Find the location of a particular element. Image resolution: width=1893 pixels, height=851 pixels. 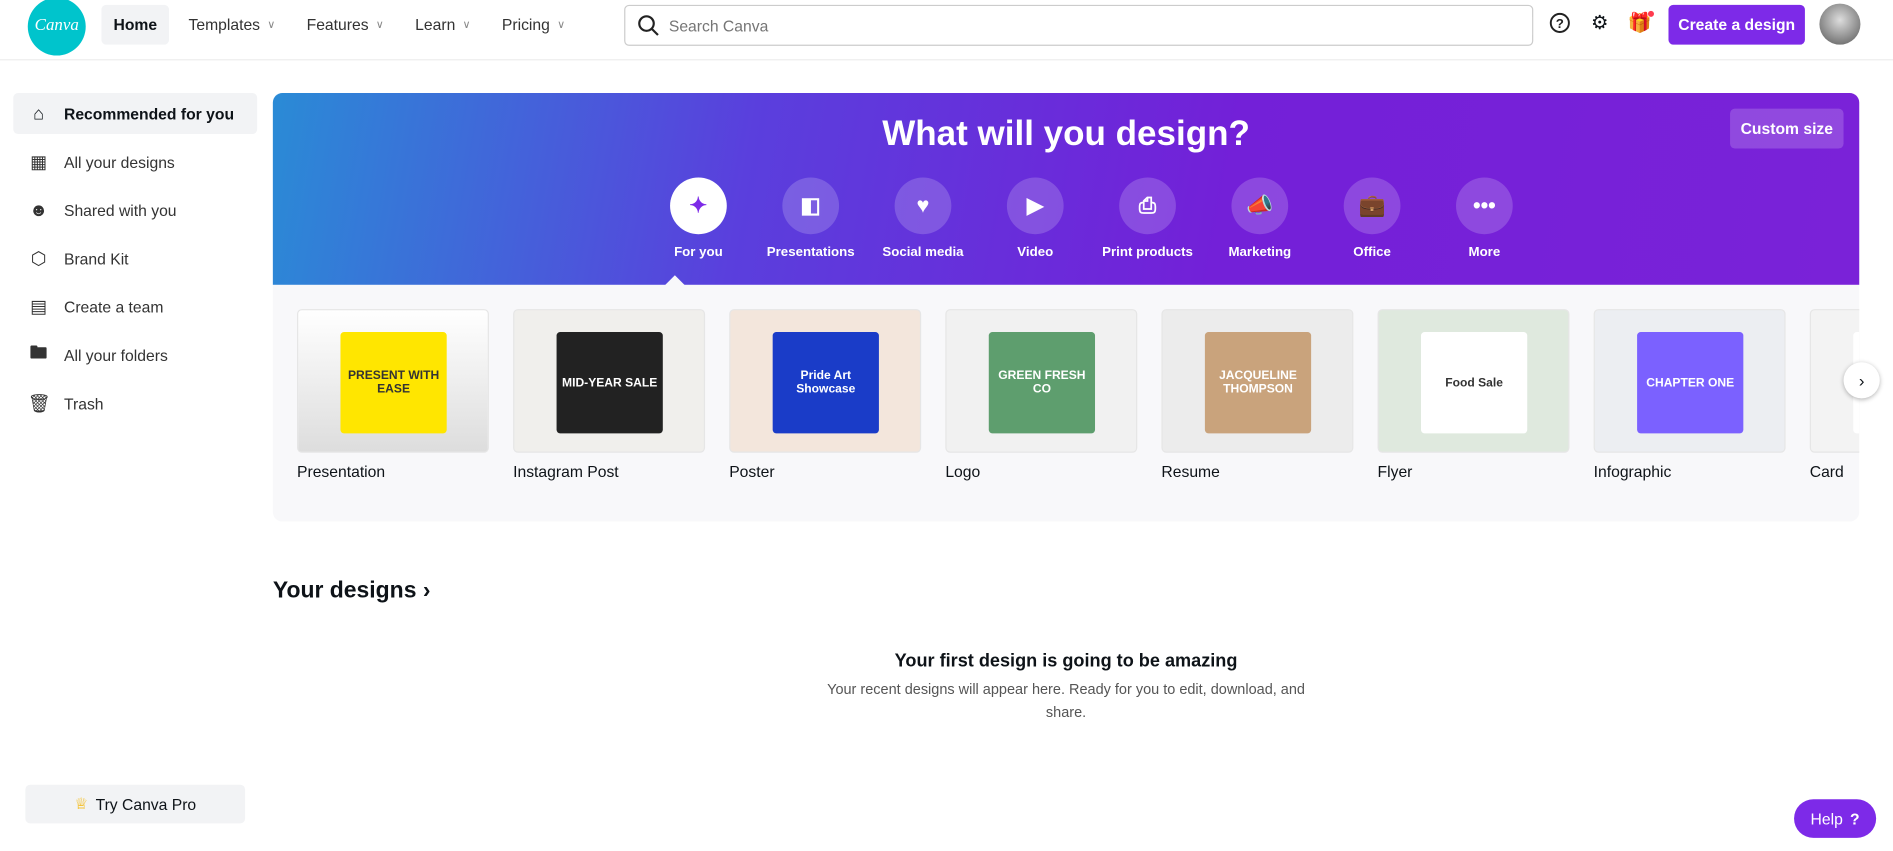

category-print-products: ⎙ Print products is located at coordinates (1147, 218).